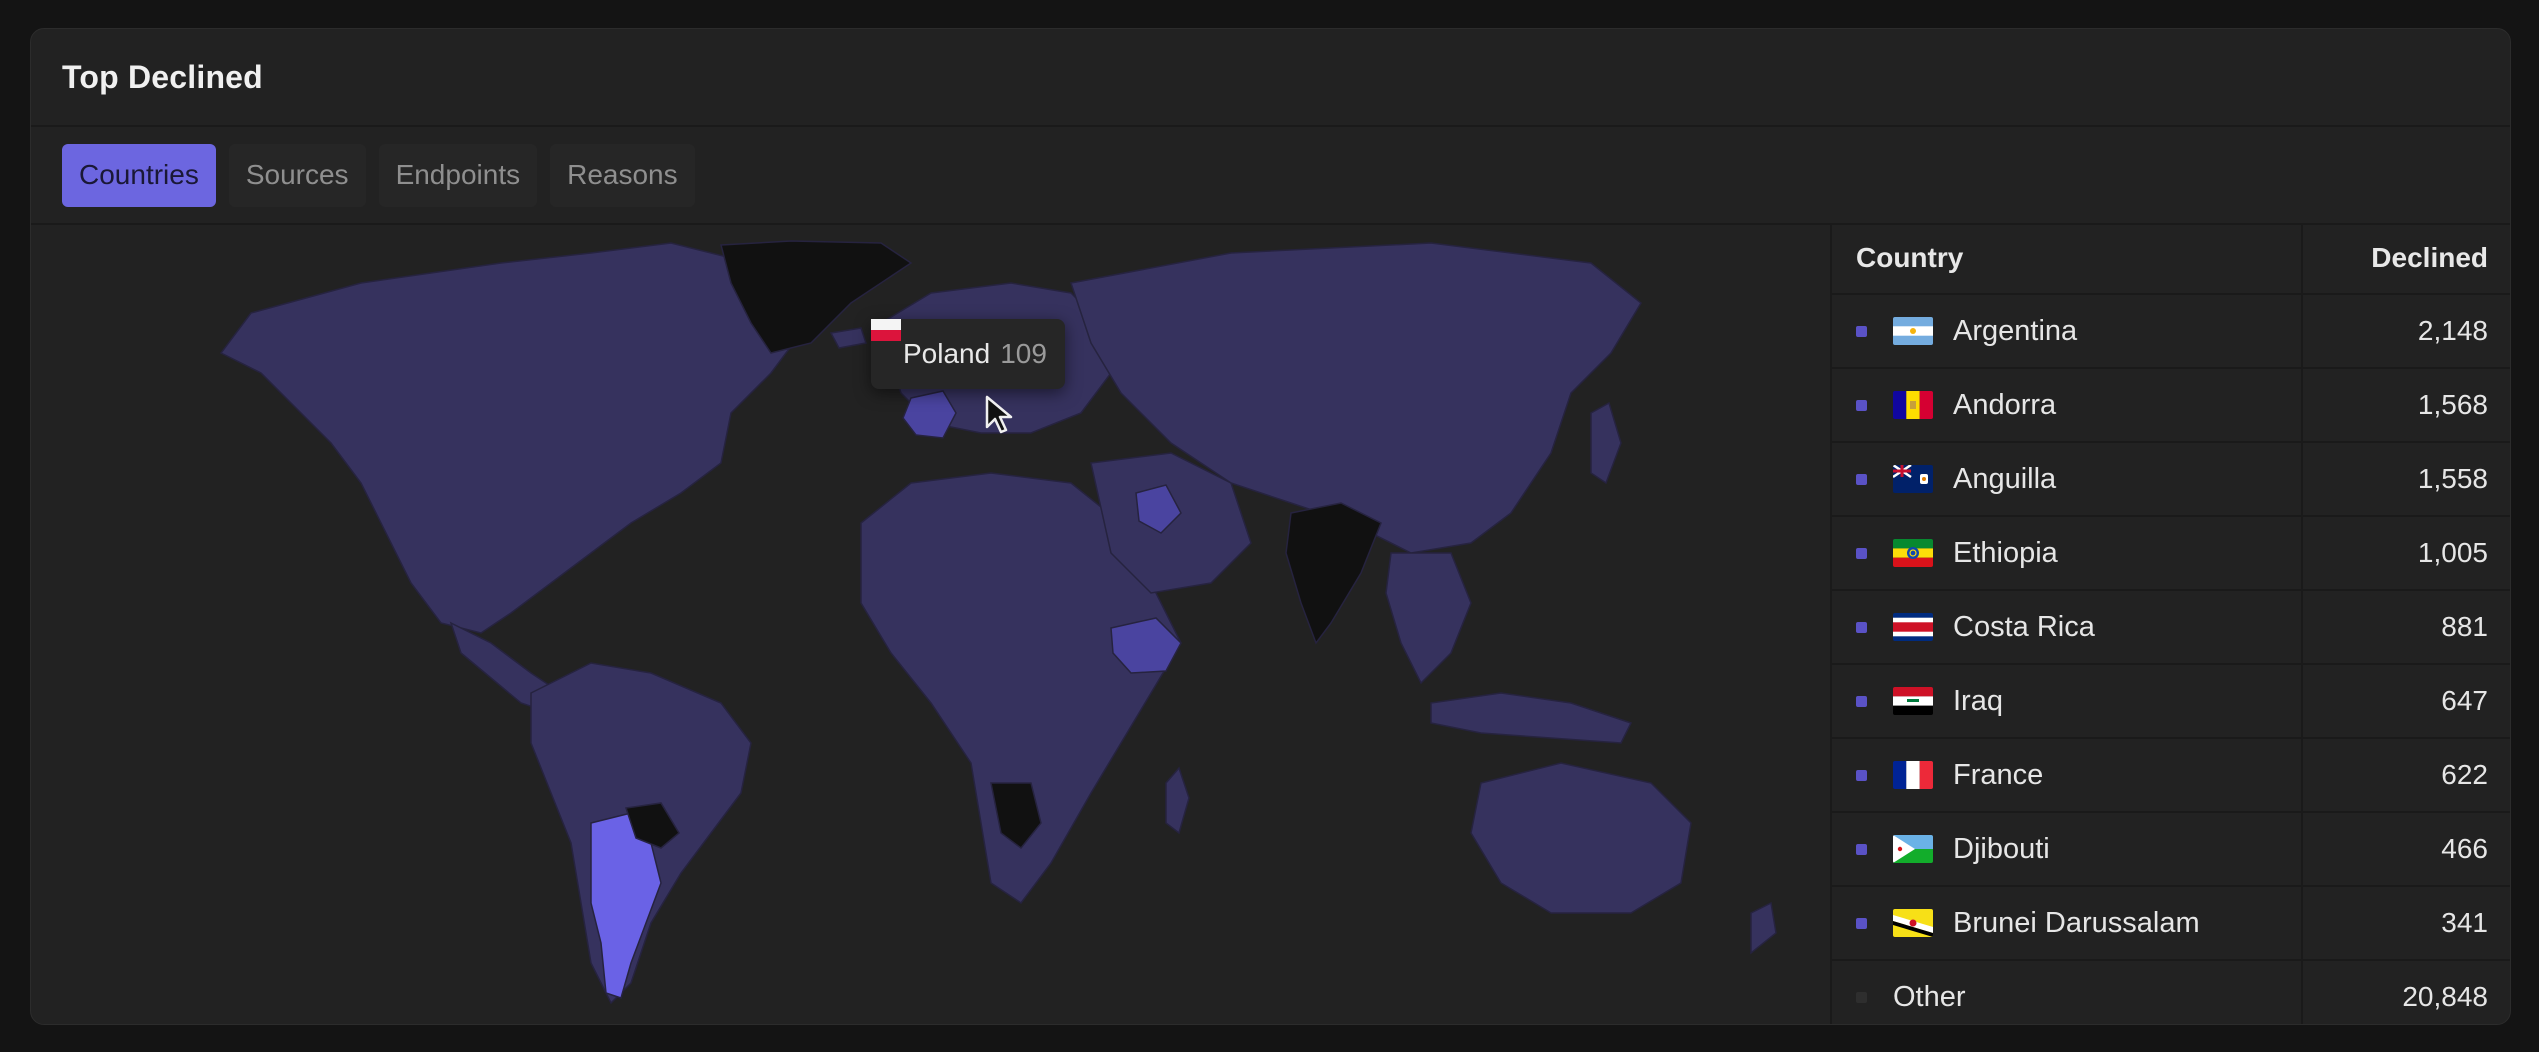 The image size is (2539, 1052). What do you see at coordinates (2171, 406) in the screenshot?
I see `table-row: Andorra 1,568` at bounding box center [2171, 406].